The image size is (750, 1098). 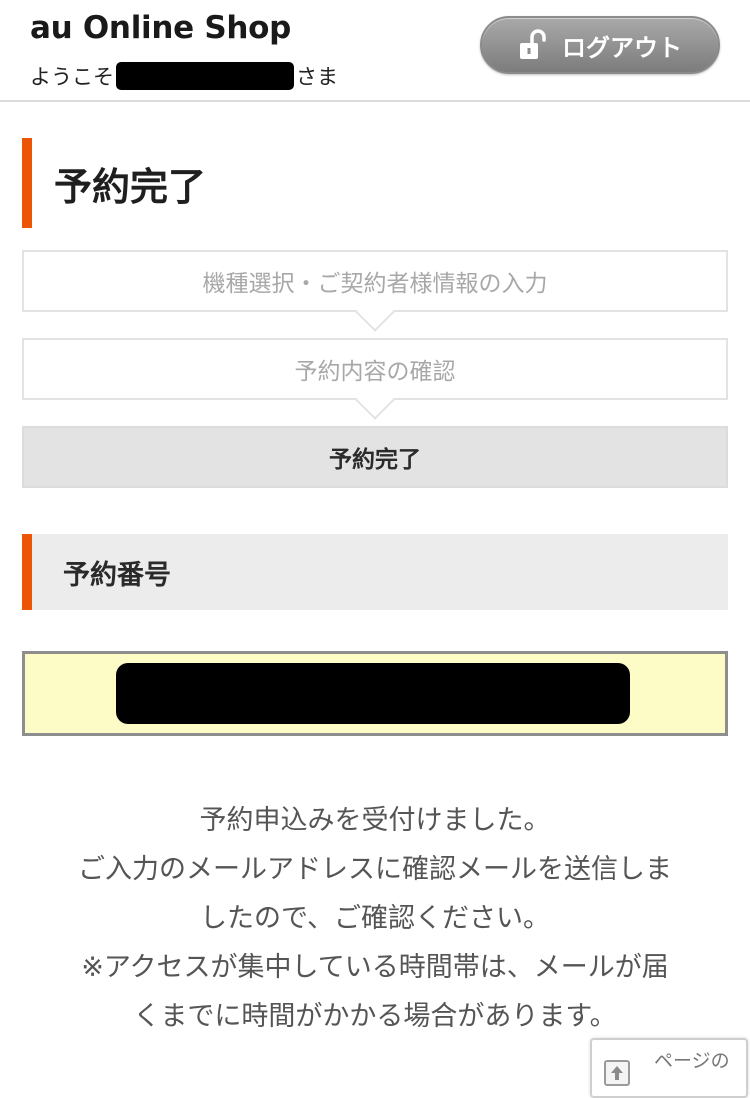 I want to click on welcome-message: ようこそ さま, so click(x=184, y=76).